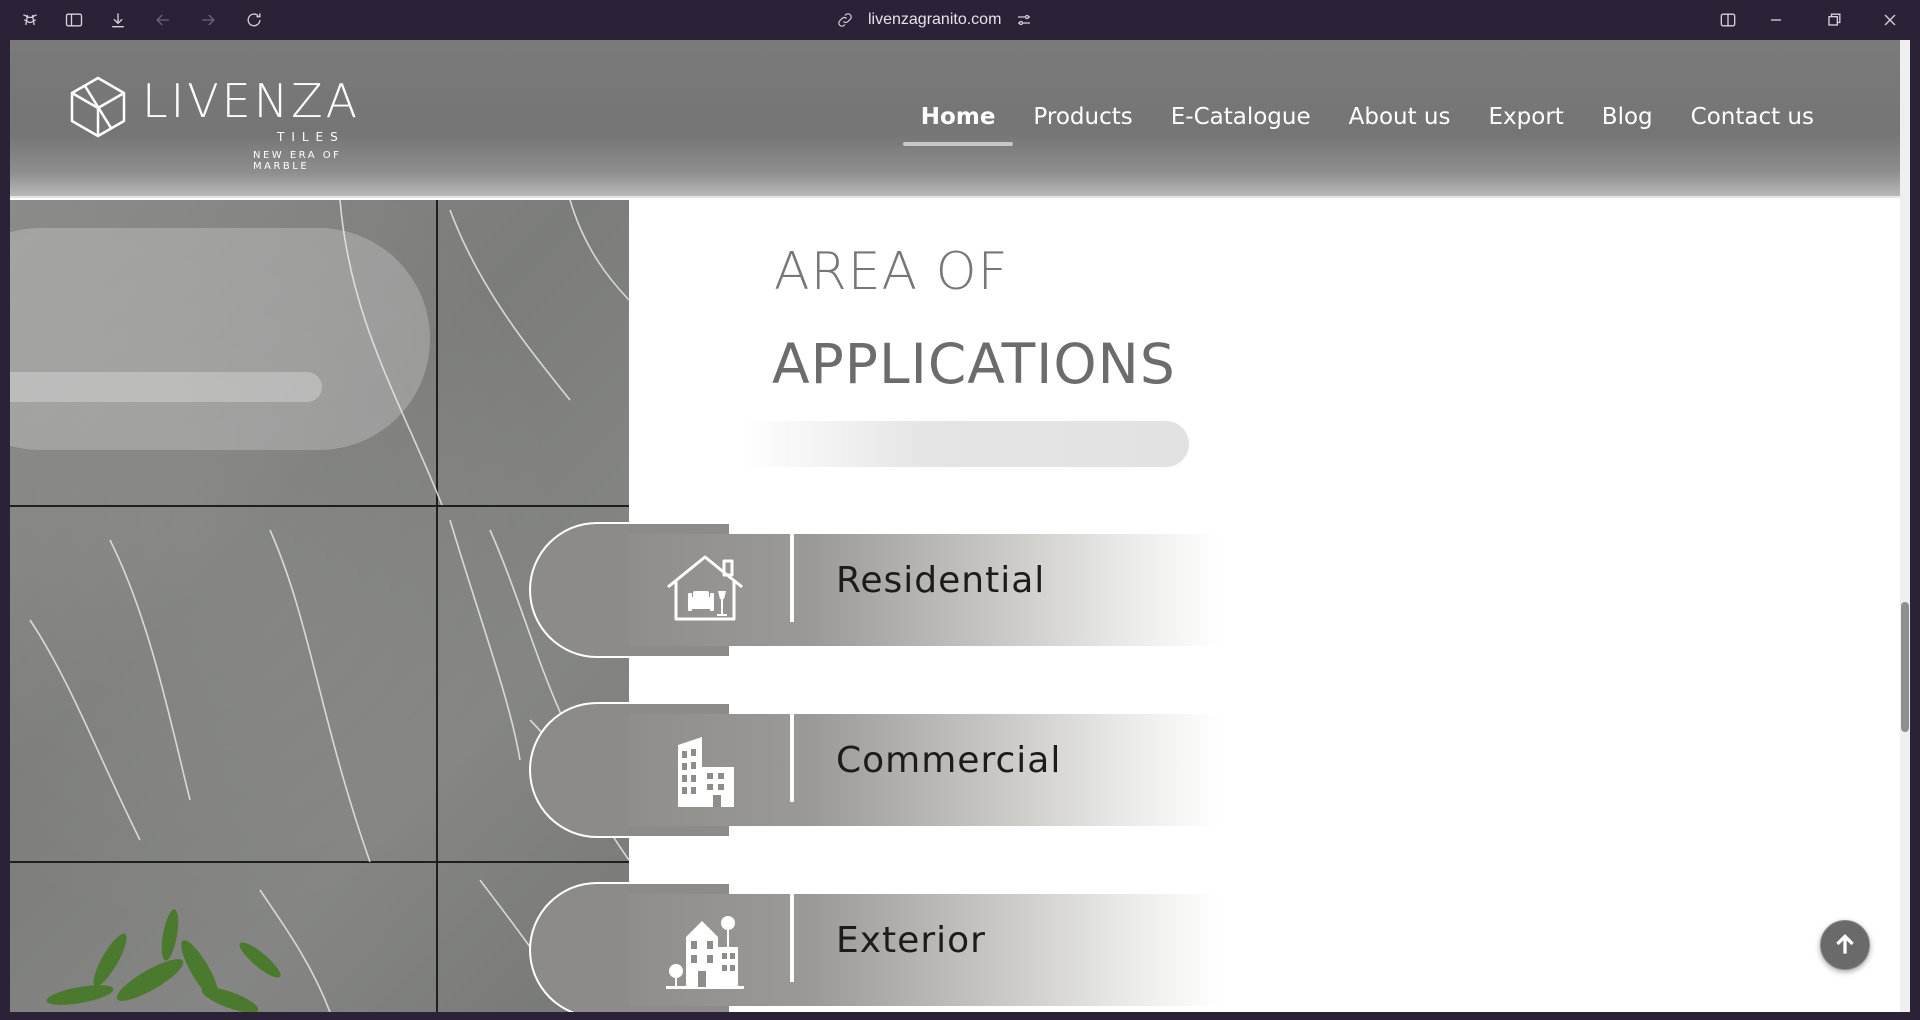 Image resolution: width=1920 pixels, height=1020 pixels. Describe the element at coordinates (74, 20) in the screenshot. I see `sidebar-toggle-icon` at that location.